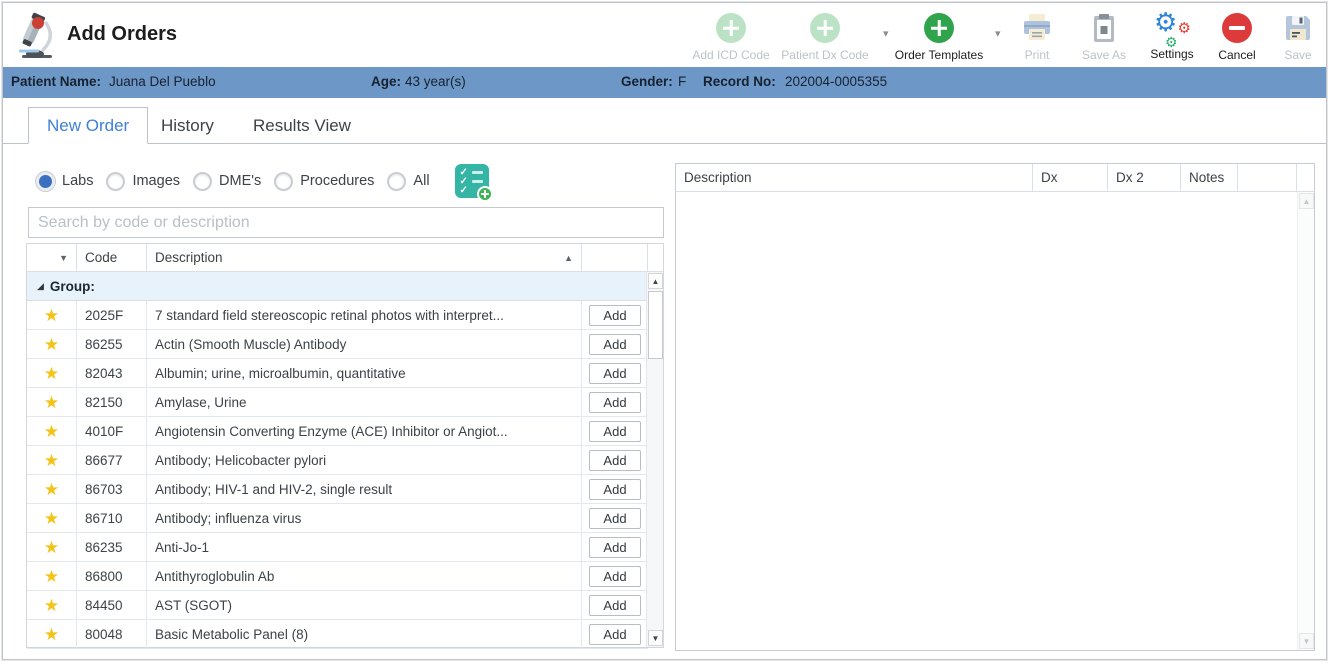  I want to click on collapse-triangle-icon: ◢, so click(40, 286).